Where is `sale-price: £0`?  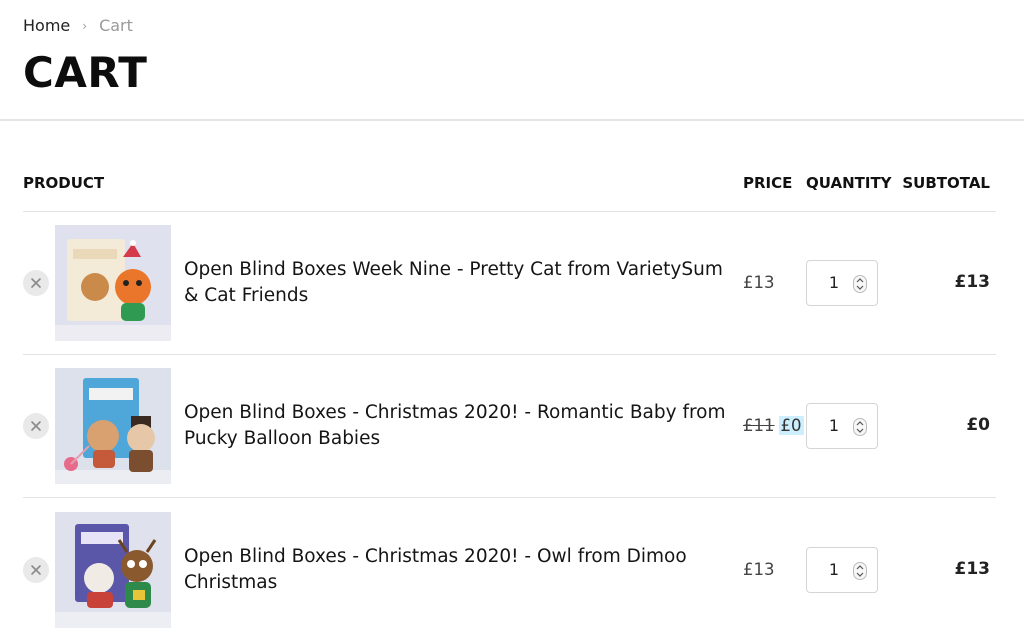
sale-price: £0 is located at coordinates (791, 425).